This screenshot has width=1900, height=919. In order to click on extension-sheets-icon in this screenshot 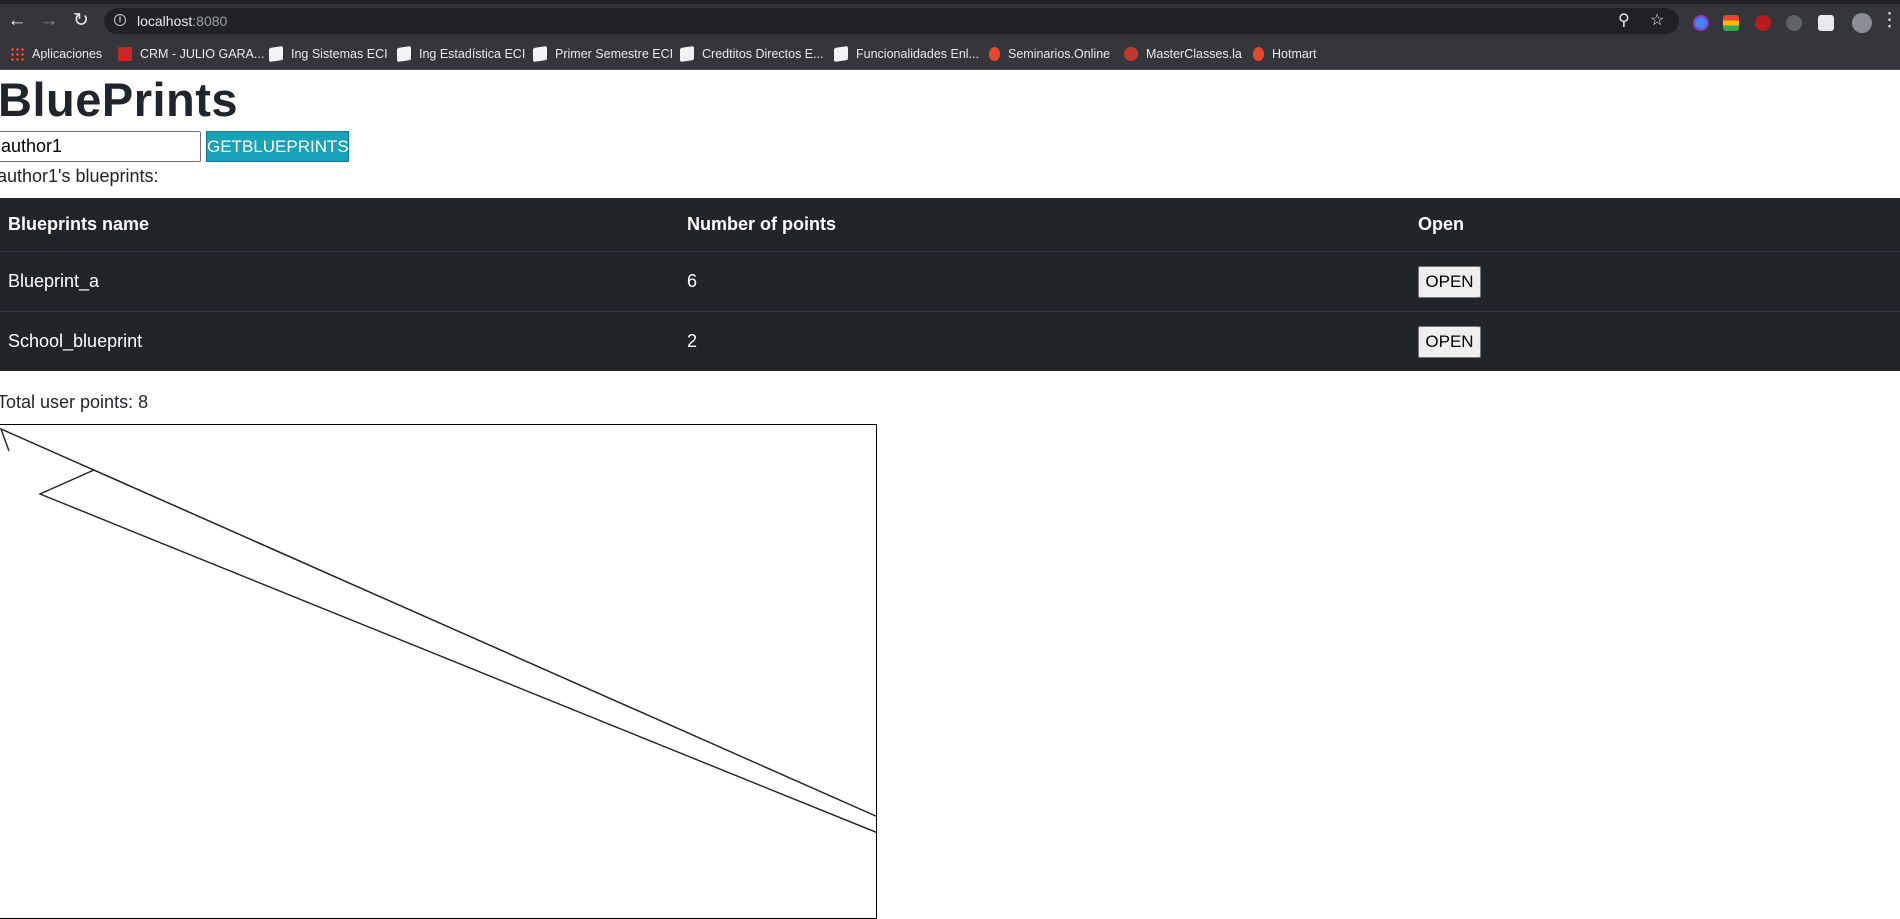, I will do `click(1731, 23)`.